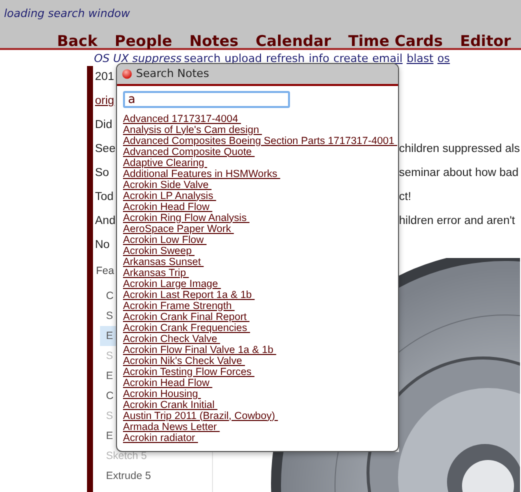  What do you see at coordinates (200, 416) in the screenshot?
I see `result-link: Austin Trip 2011 (Brazil, Cowboy)` at bounding box center [200, 416].